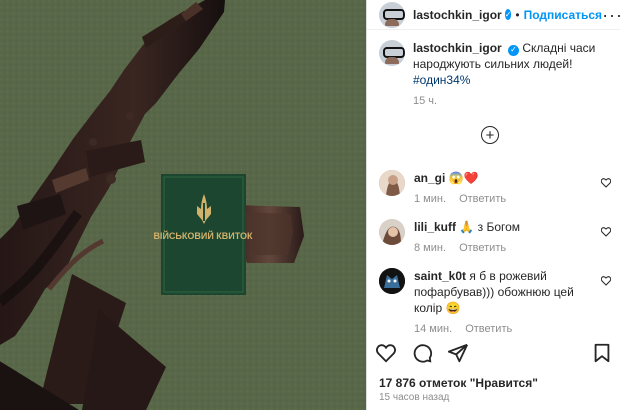  I want to click on caption-verified-icon: ✓, so click(514, 50).